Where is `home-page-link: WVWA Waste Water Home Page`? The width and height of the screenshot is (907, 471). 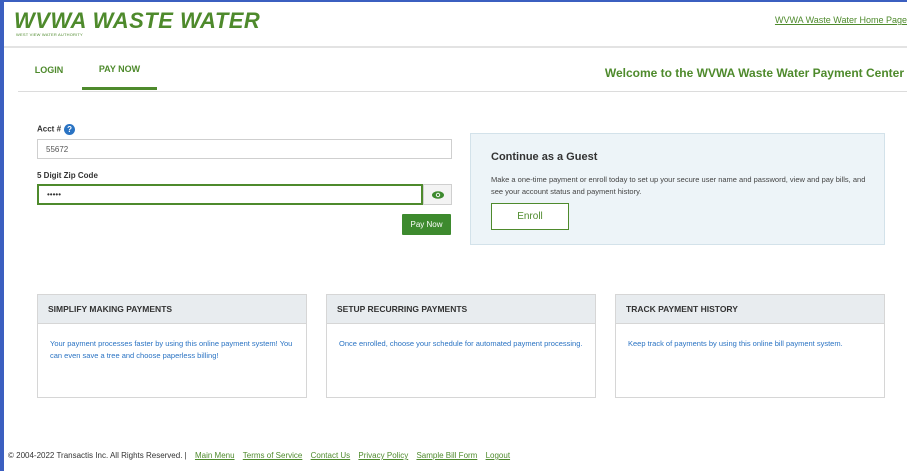
home-page-link: WVWA Waste Water Home Page is located at coordinates (841, 20).